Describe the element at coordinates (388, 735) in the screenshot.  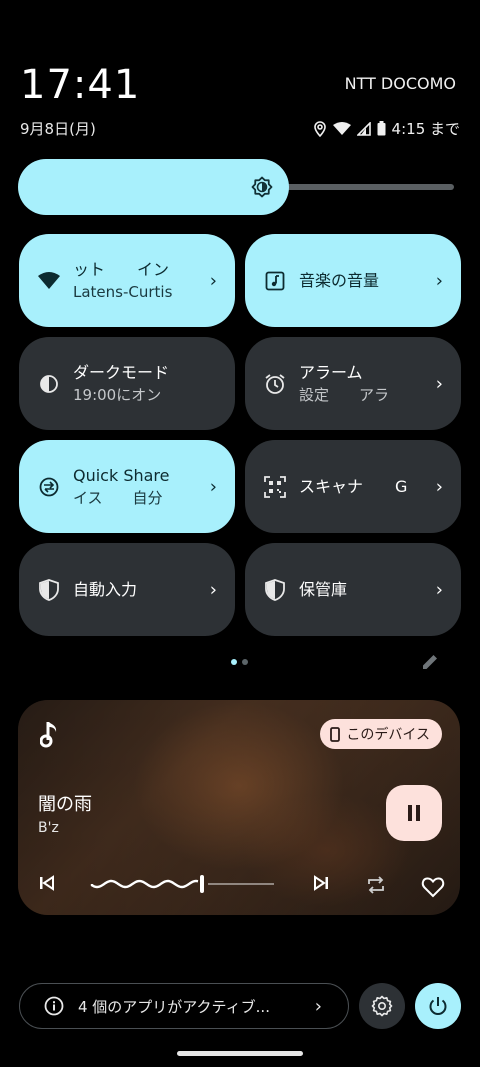
I see `output-device-label: このデバイス` at that location.